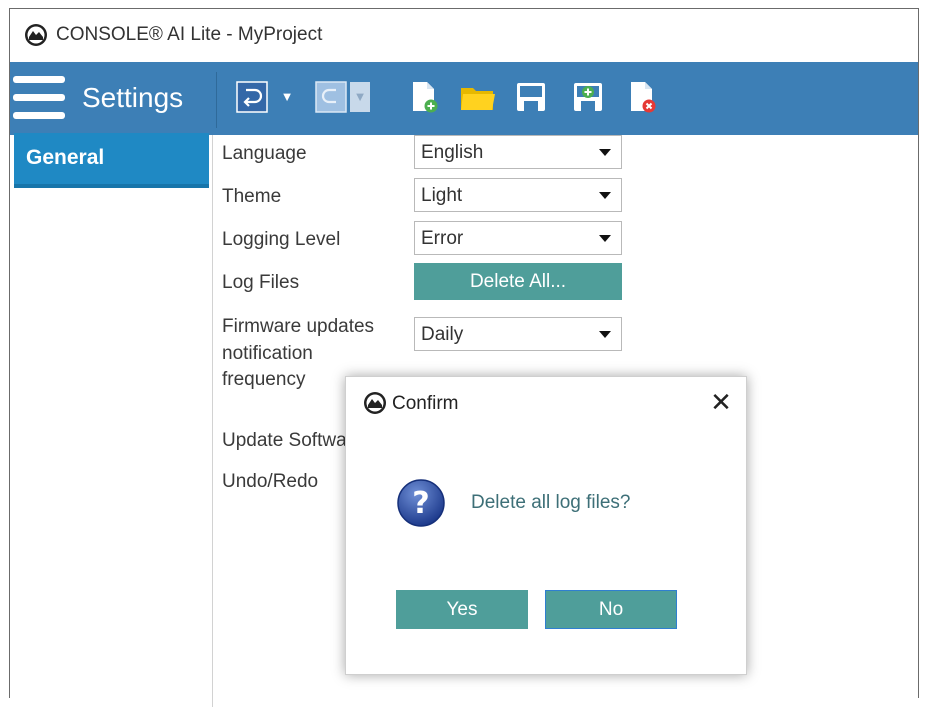 This screenshot has height=707, width=927. Describe the element at coordinates (425, 97) in the screenshot. I see `new-file-icon` at that location.